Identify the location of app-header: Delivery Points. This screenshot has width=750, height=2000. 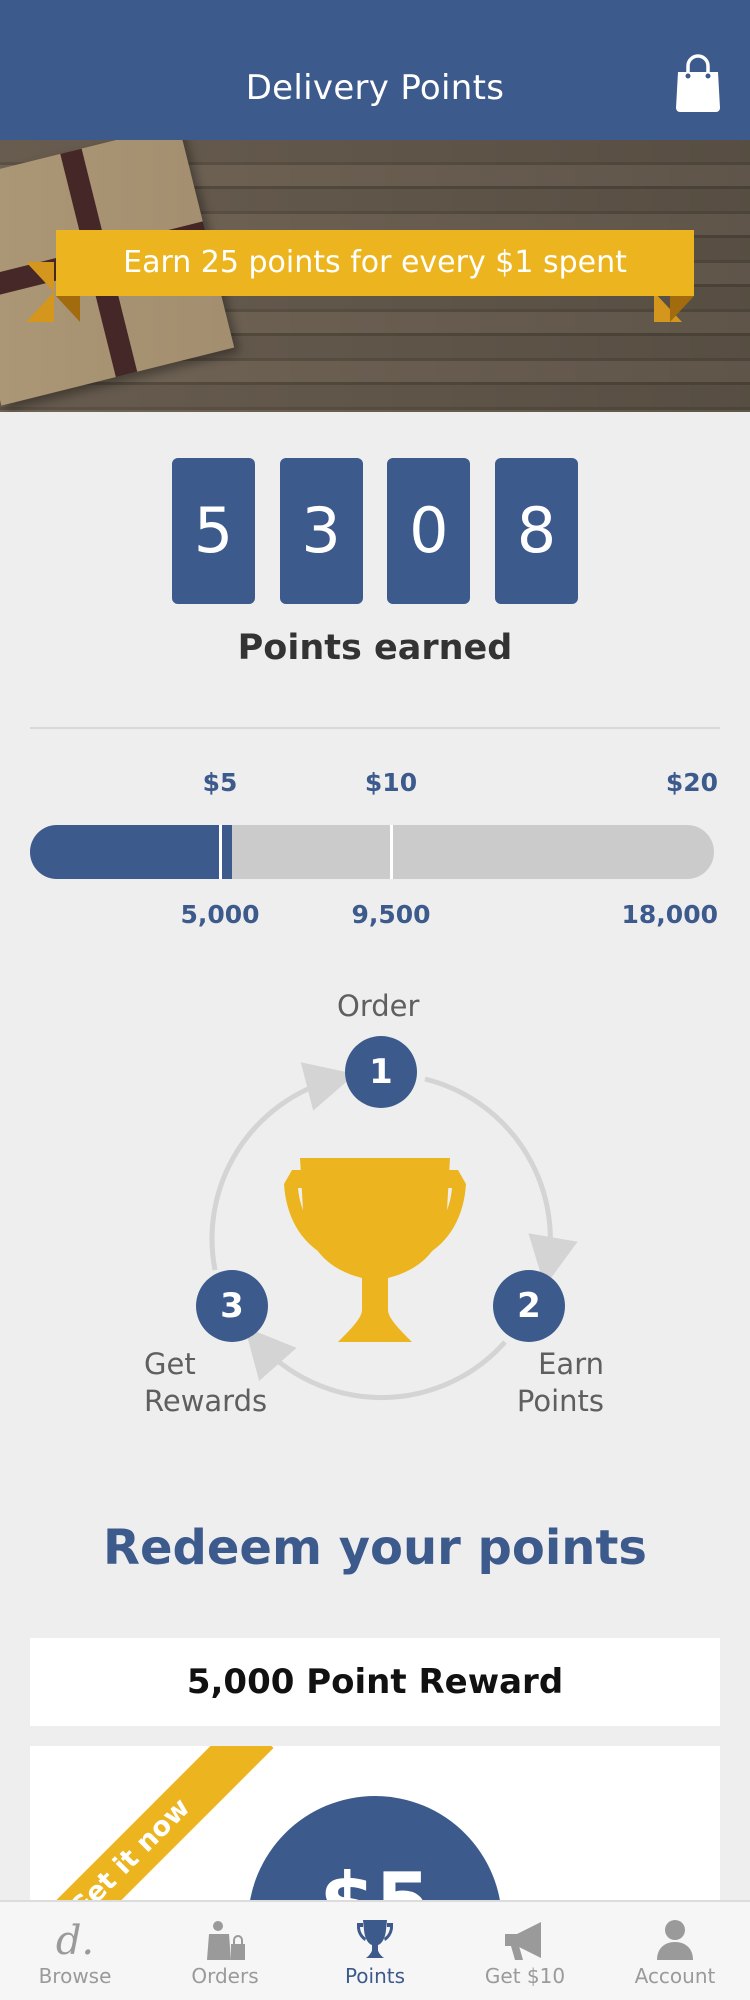
(375, 70).